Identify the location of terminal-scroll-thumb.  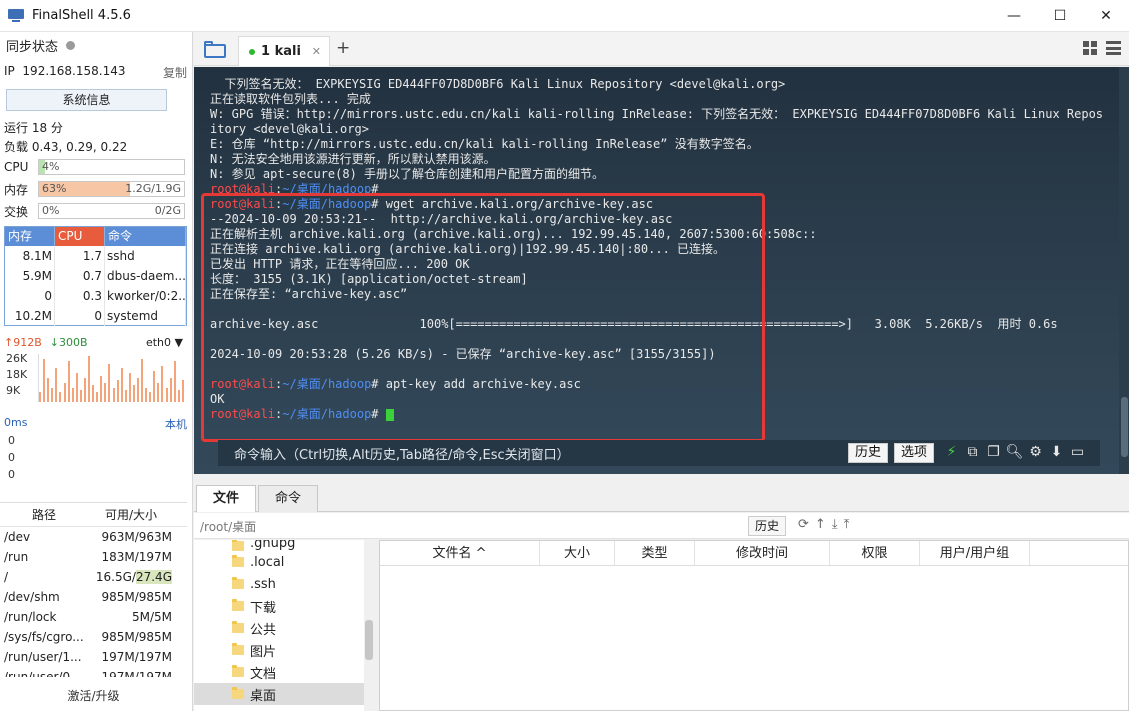
(1124, 427).